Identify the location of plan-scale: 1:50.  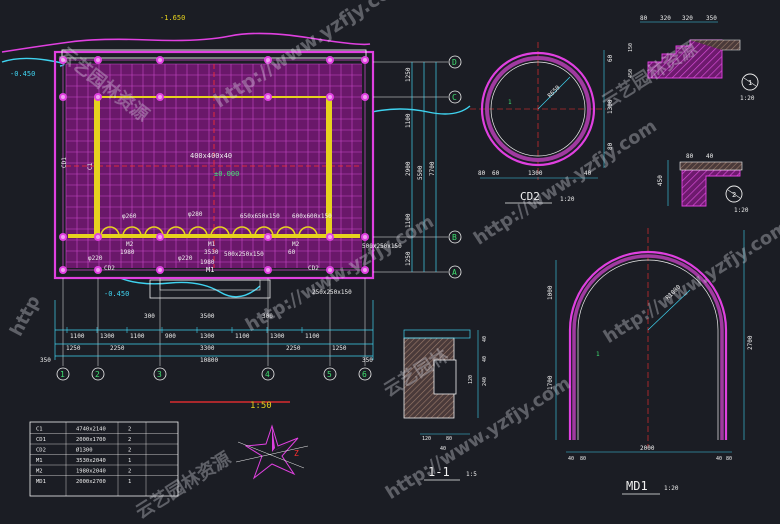
(261, 406).